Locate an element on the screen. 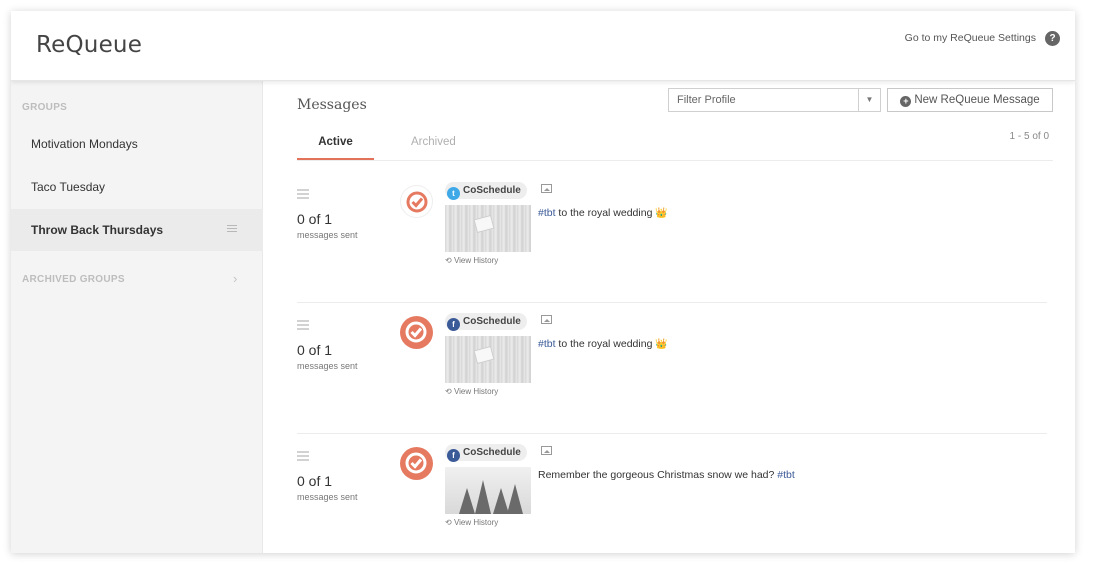 The width and height of the screenshot is (1104, 580). sidebar-item-label: Taco Tuesday is located at coordinates (68, 187).